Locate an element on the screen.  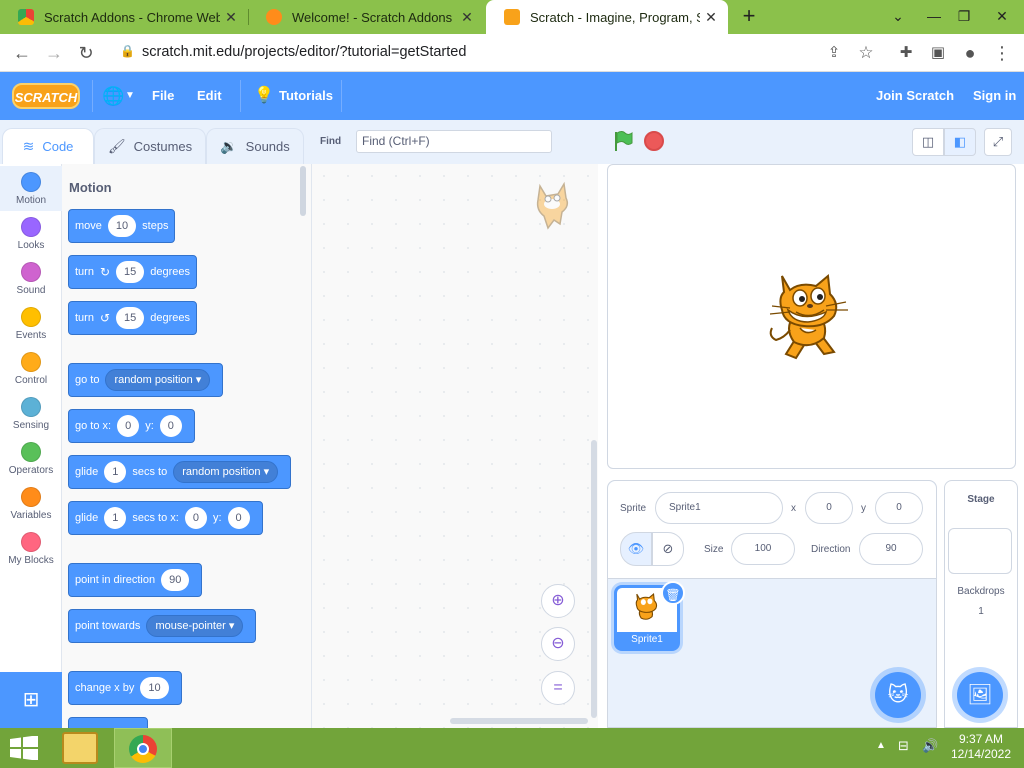
hide-sprite-eye-slash-icon: ⊘ is located at coordinates (668, 549).